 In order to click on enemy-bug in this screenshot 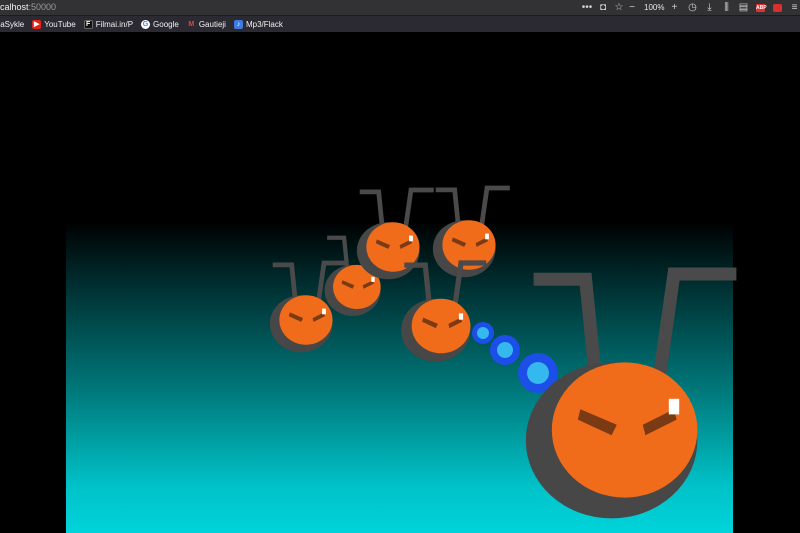, I will do `click(443, 312)`.